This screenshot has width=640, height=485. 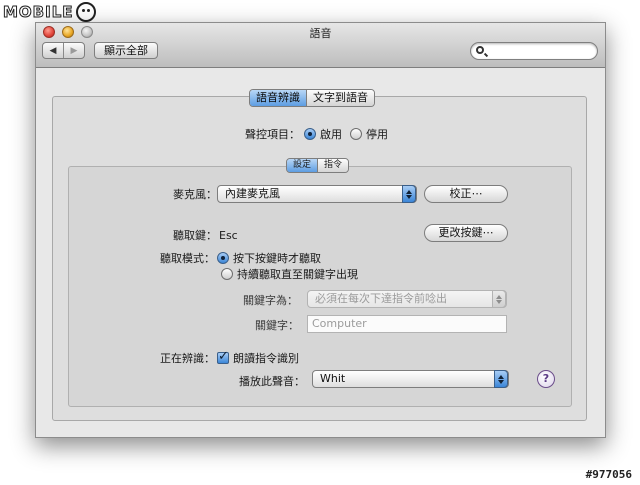 I want to click on play-sound-label: 播放此聲音：, so click(x=272, y=381).